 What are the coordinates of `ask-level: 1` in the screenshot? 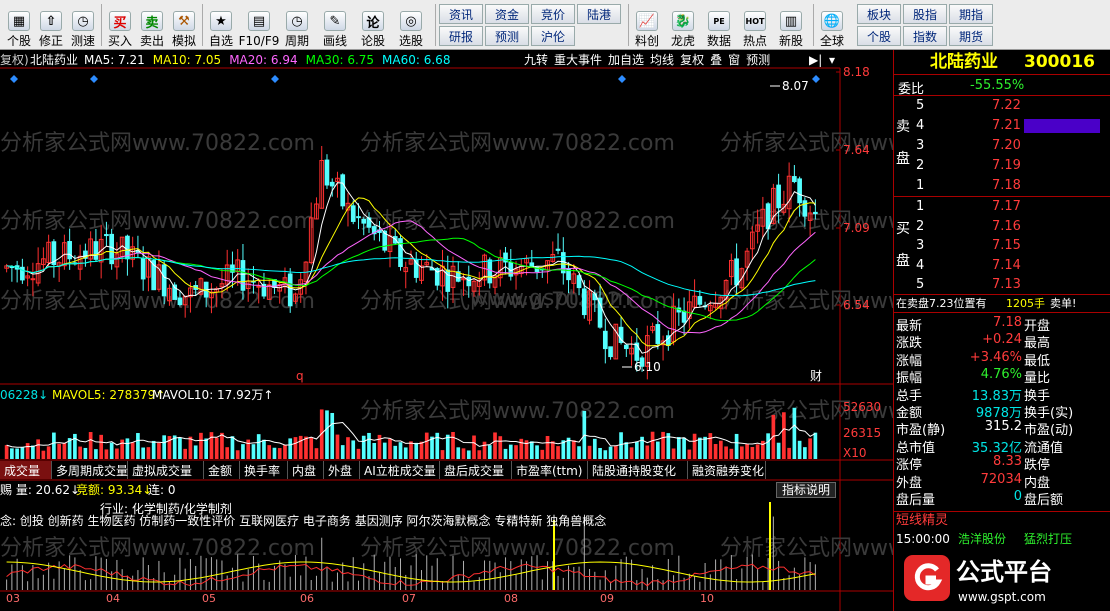 It's located at (920, 185).